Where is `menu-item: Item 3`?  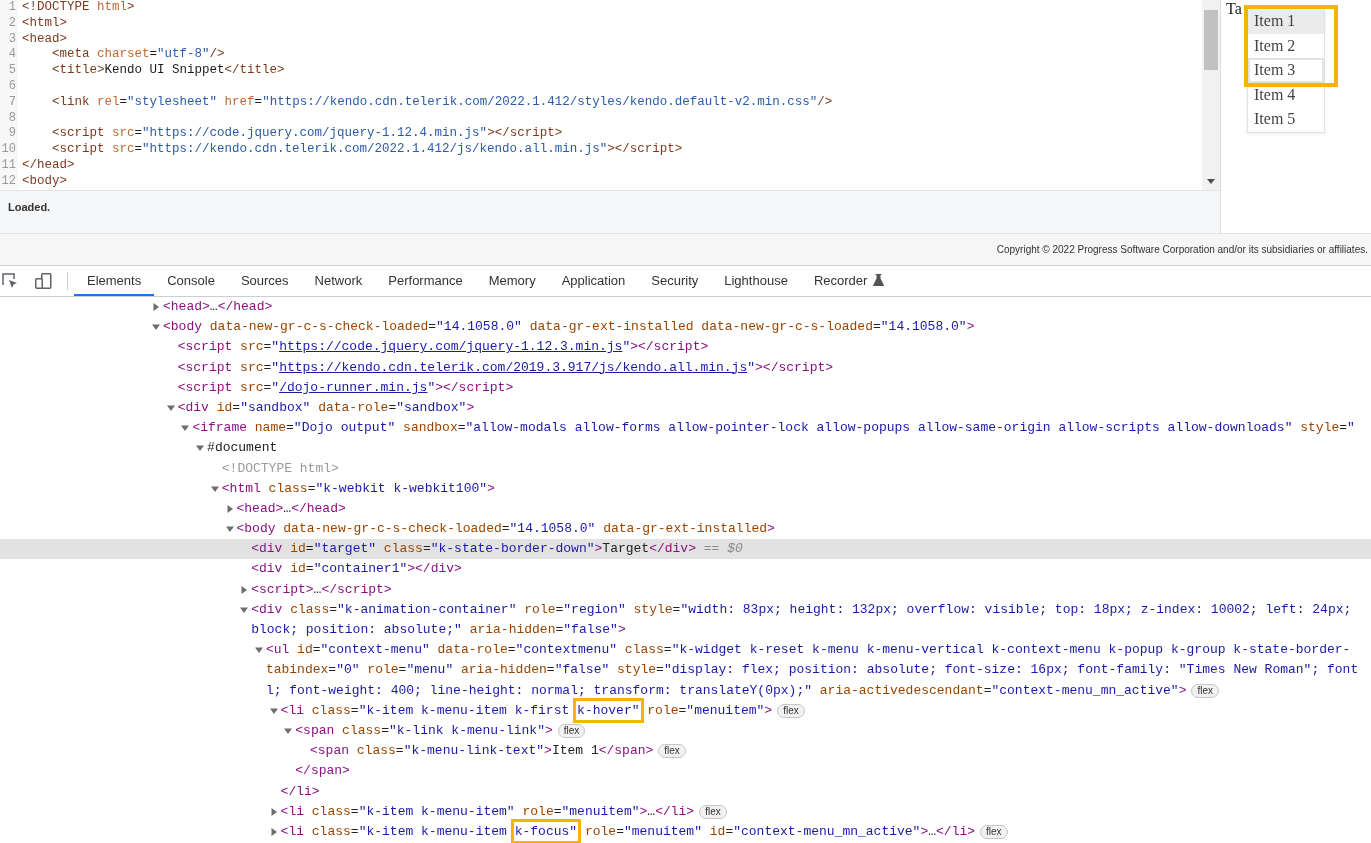 menu-item: Item 3 is located at coordinates (1286, 70).